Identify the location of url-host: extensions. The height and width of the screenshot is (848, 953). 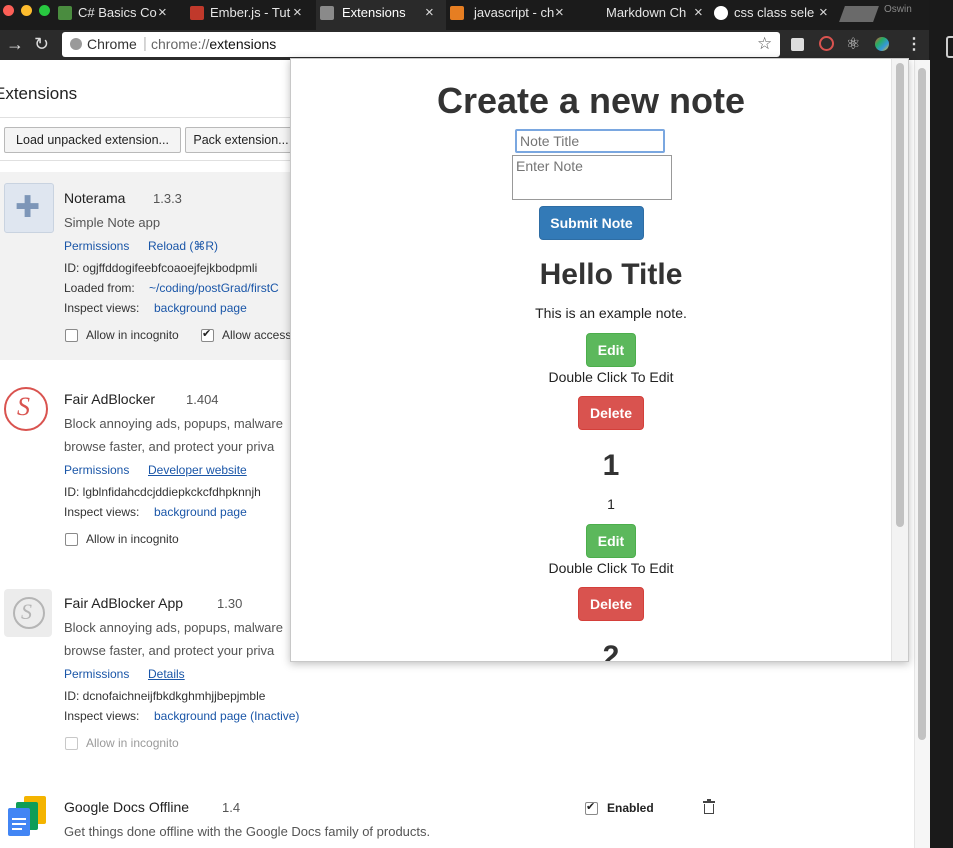
(243, 44).